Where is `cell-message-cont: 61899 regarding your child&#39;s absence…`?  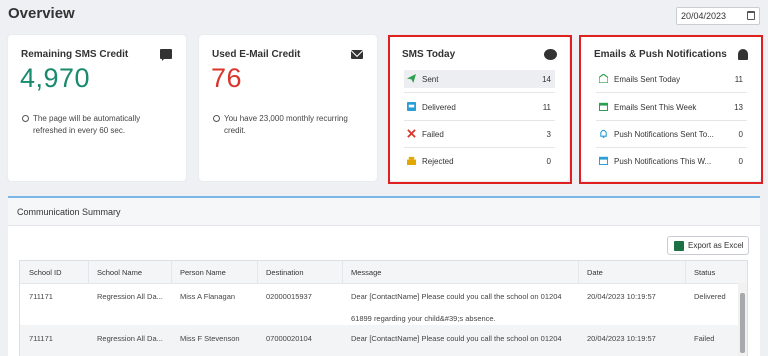 cell-message-cont: 61899 regarding your child&#39;s absence… is located at coordinates (423, 318).